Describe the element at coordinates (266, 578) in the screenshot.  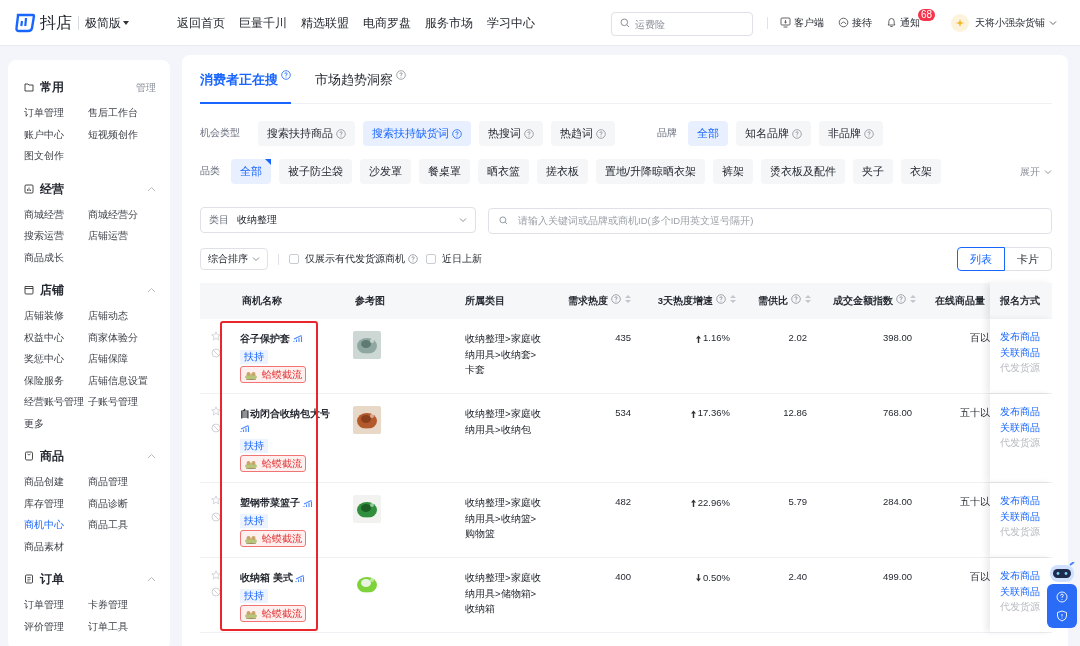
I see `opportunity-name: 收纳箱 美式` at that location.